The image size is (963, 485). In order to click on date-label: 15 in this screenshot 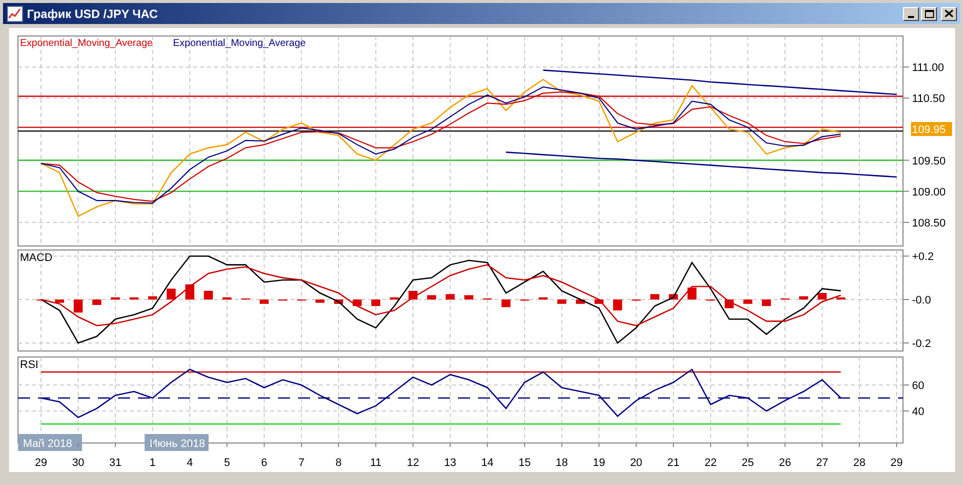, I will do `click(524, 463)`.